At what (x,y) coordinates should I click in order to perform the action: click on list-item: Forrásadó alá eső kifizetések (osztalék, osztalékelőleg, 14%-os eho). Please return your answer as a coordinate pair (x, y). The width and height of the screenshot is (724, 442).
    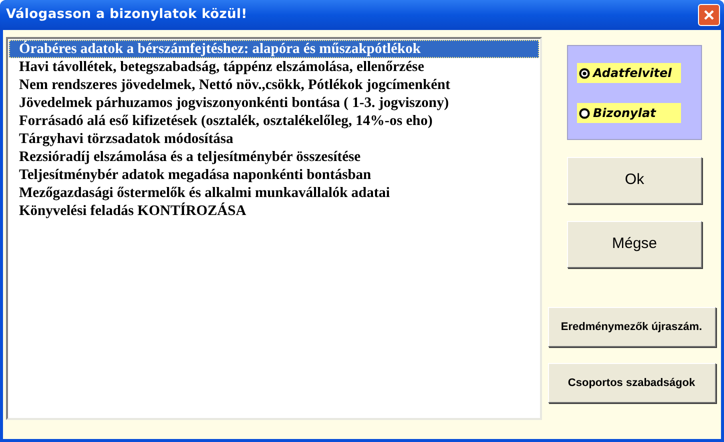
    Looking at the image, I should click on (274, 121).